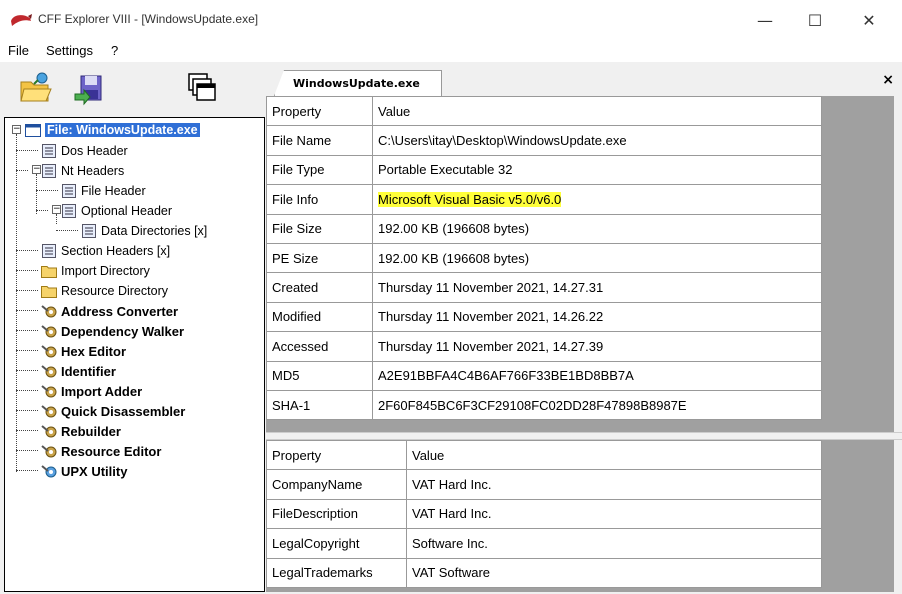 The image size is (902, 594). I want to click on tree-item-tool: Hex Editor, so click(83, 351).